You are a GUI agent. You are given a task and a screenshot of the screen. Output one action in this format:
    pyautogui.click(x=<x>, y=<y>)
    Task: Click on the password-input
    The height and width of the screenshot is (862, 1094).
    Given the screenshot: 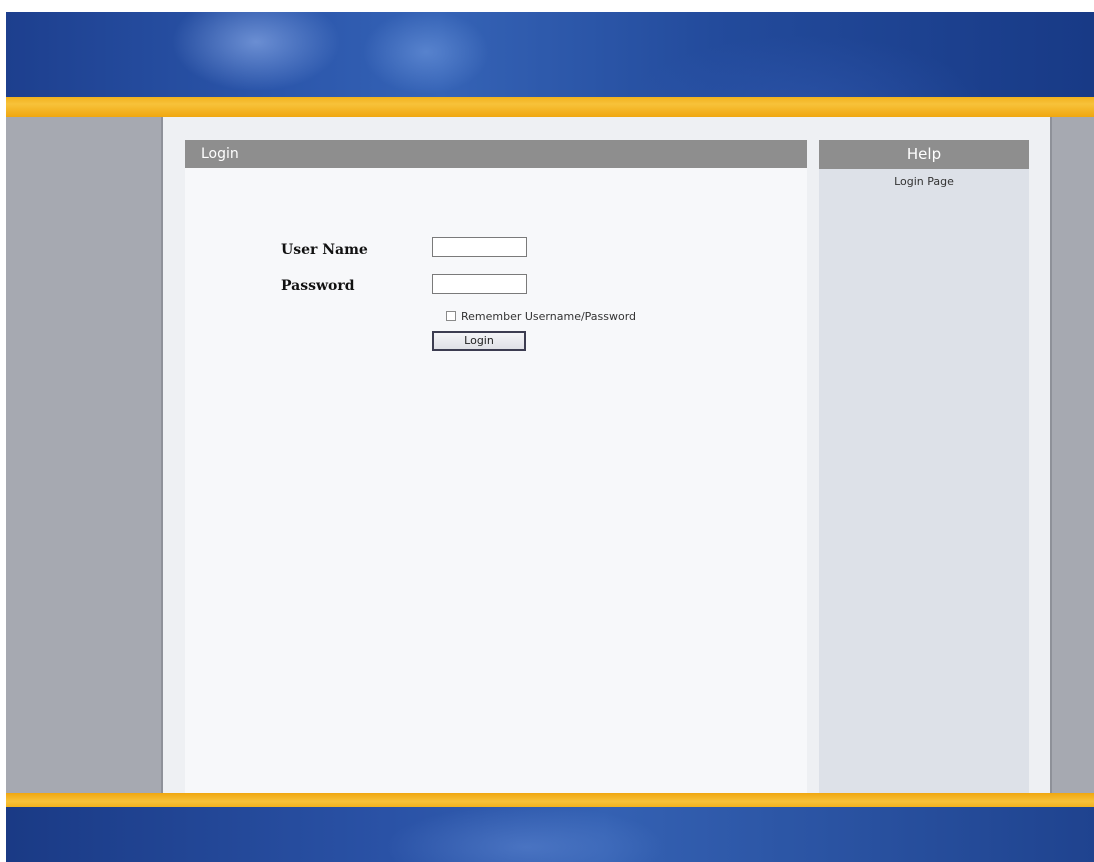 What is the action you would take?
    pyautogui.click(x=479, y=284)
    